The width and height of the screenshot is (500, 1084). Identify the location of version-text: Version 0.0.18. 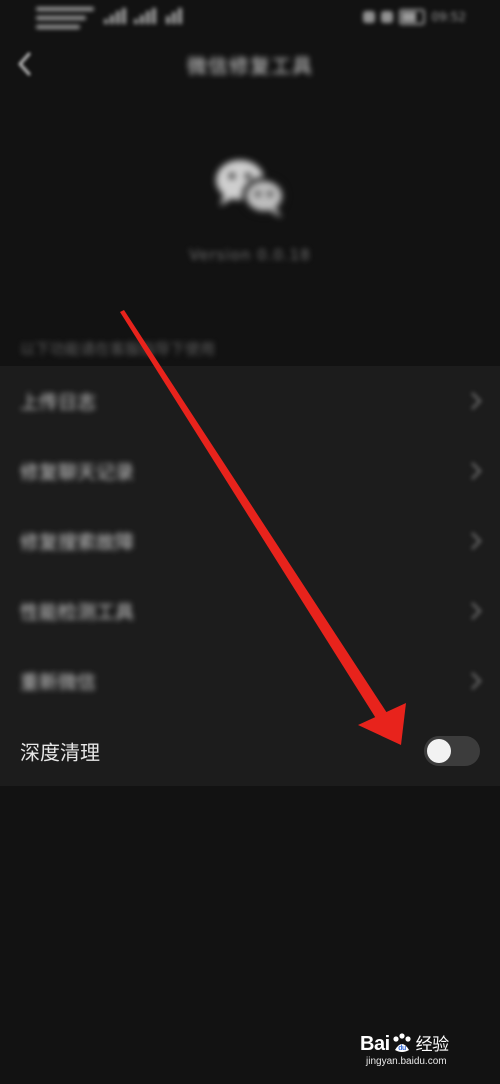
(250, 255).